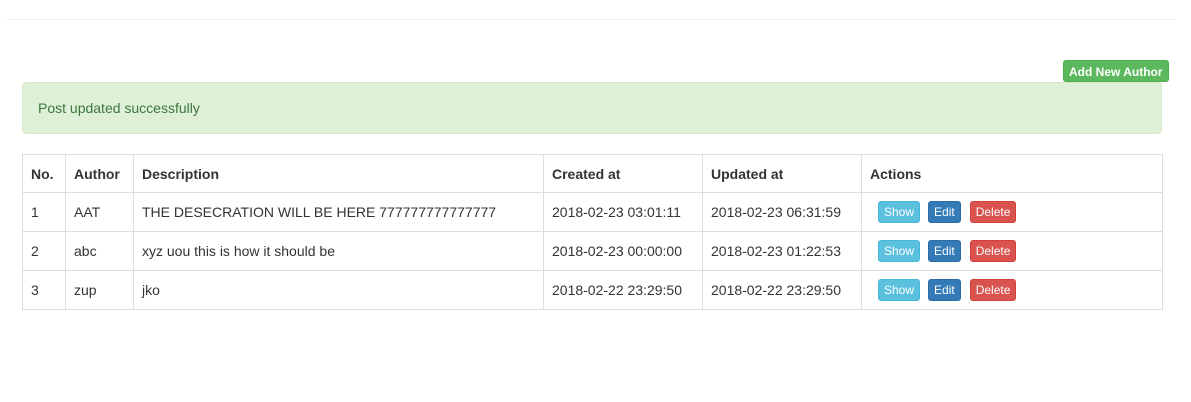 Image resolution: width=1191 pixels, height=402 pixels. What do you see at coordinates (782, 251) in the screenshot?
I see `cell-updated-at: 2018-02-23 01:22:53` at bounding box center [782, 251].